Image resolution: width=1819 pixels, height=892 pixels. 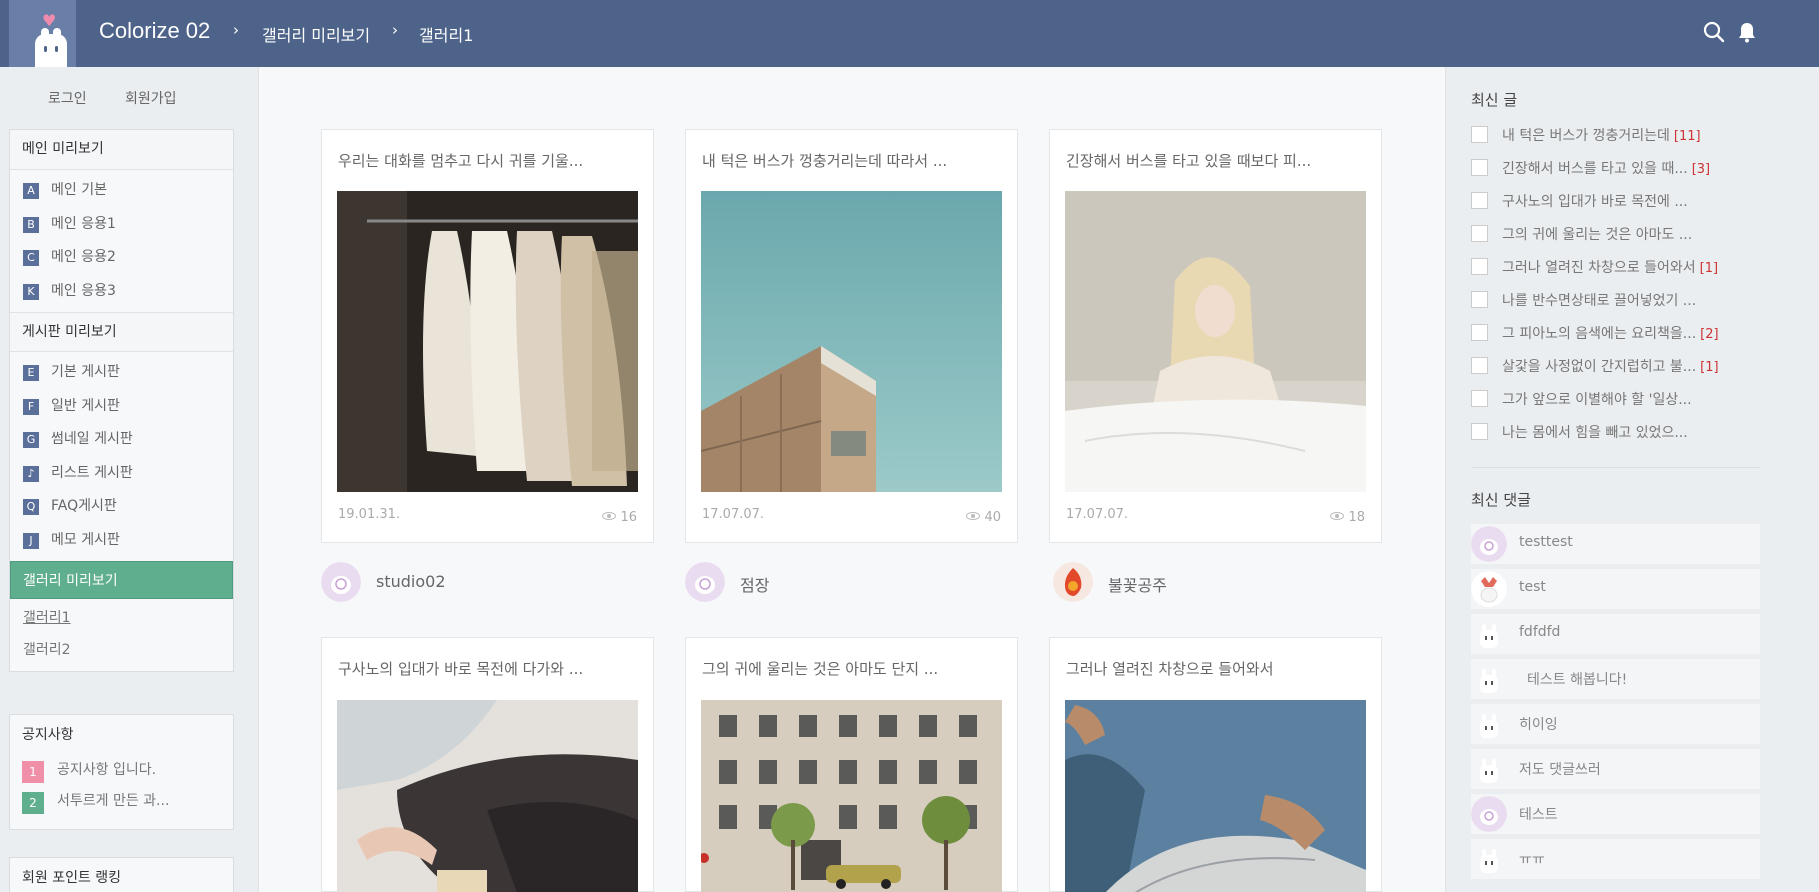 I want to click on recent-comment-item: fdfdfd, so click(x=1615, y=634).